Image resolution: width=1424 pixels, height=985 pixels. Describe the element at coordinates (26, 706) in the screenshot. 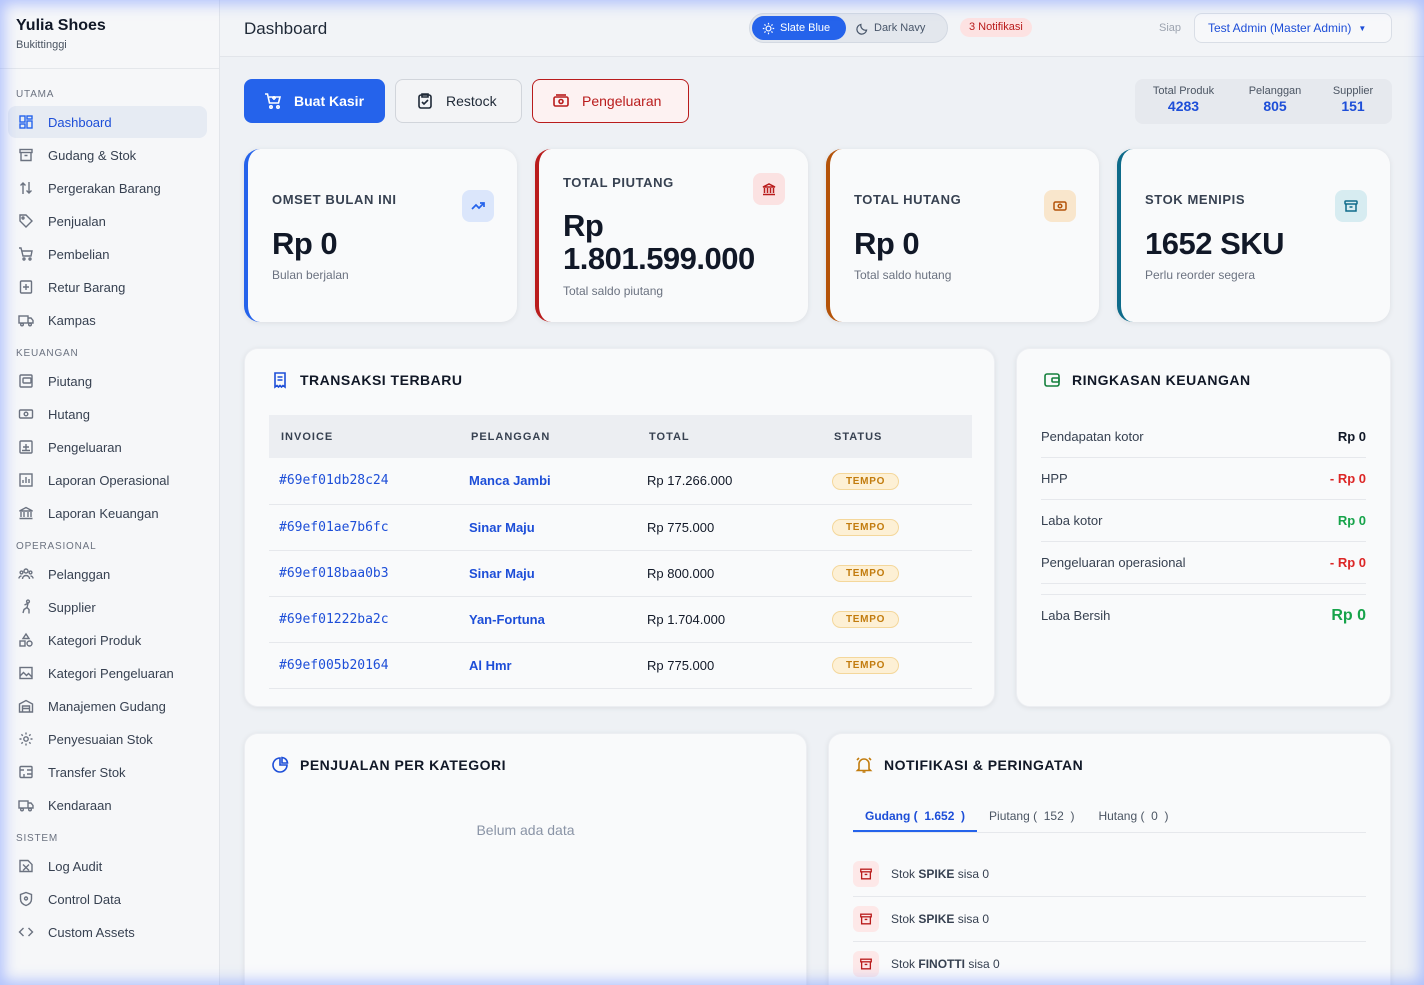

I see `warehouse-icon` at that location.